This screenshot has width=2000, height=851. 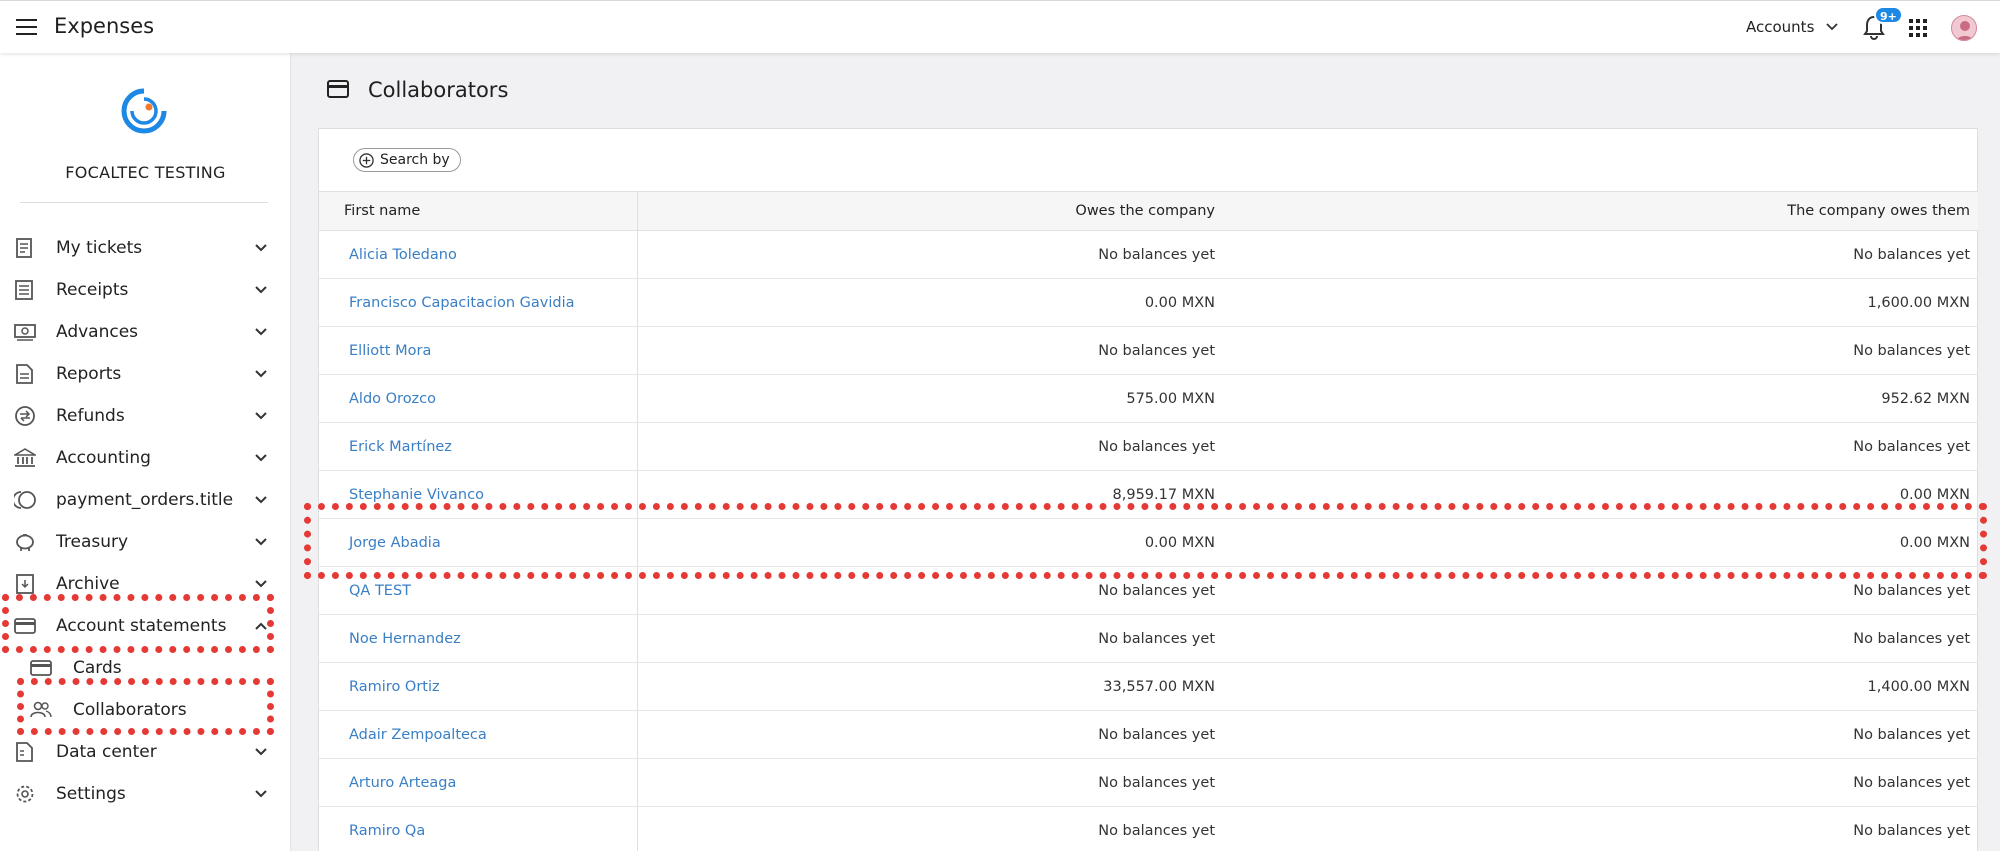 What do you see at coordinates (478, 302) in the screenshot?
I see `collaborator-name-link: Francisco Capacitacion Gavidia` at bounding box center [478, 302].